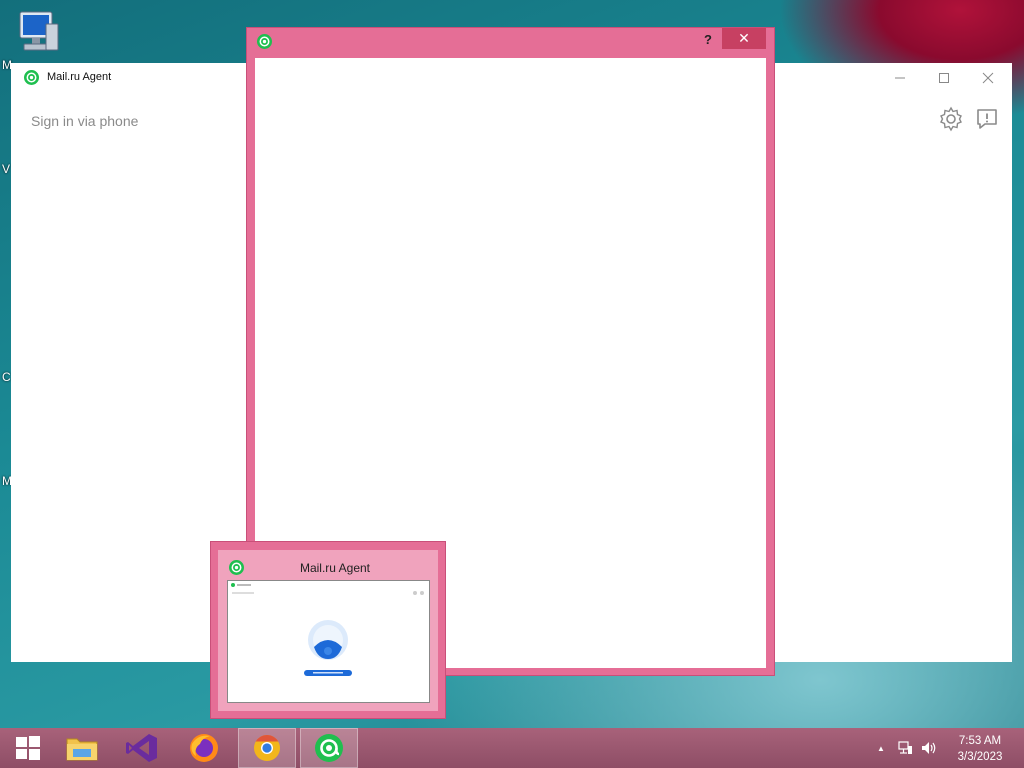 This screenshot has height=768, width=1024. I want to click on network-tray-button, so click(905, 748).